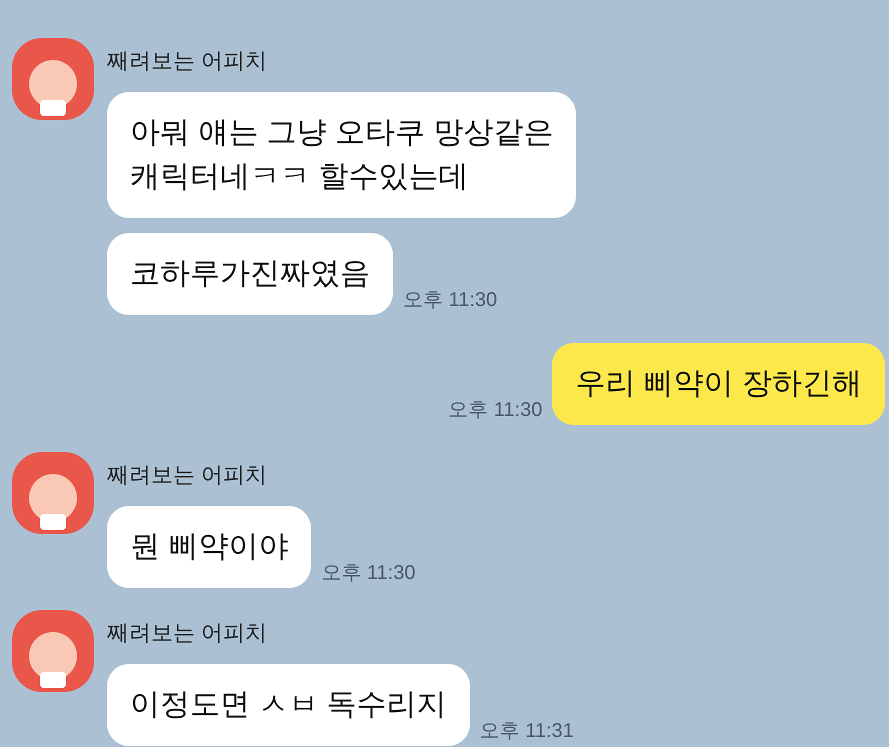  Describe the element at coordinates (209, 547) in the screenshot. I see `message-bubble: 뭔 삐약이야` at that location.